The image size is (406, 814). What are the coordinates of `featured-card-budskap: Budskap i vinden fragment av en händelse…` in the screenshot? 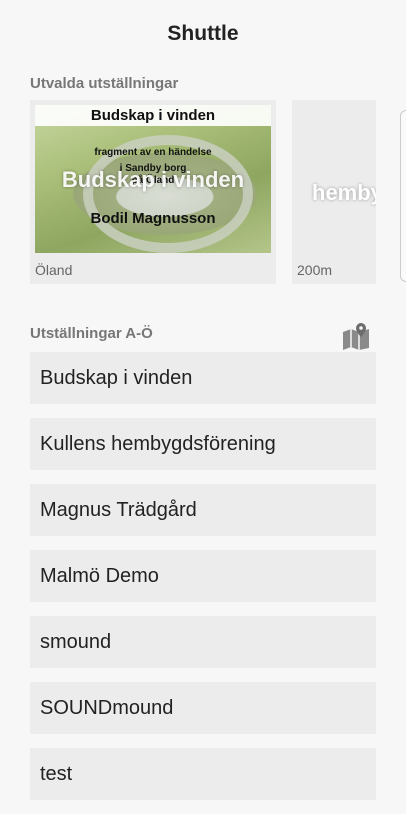 It's located at (153, 192).